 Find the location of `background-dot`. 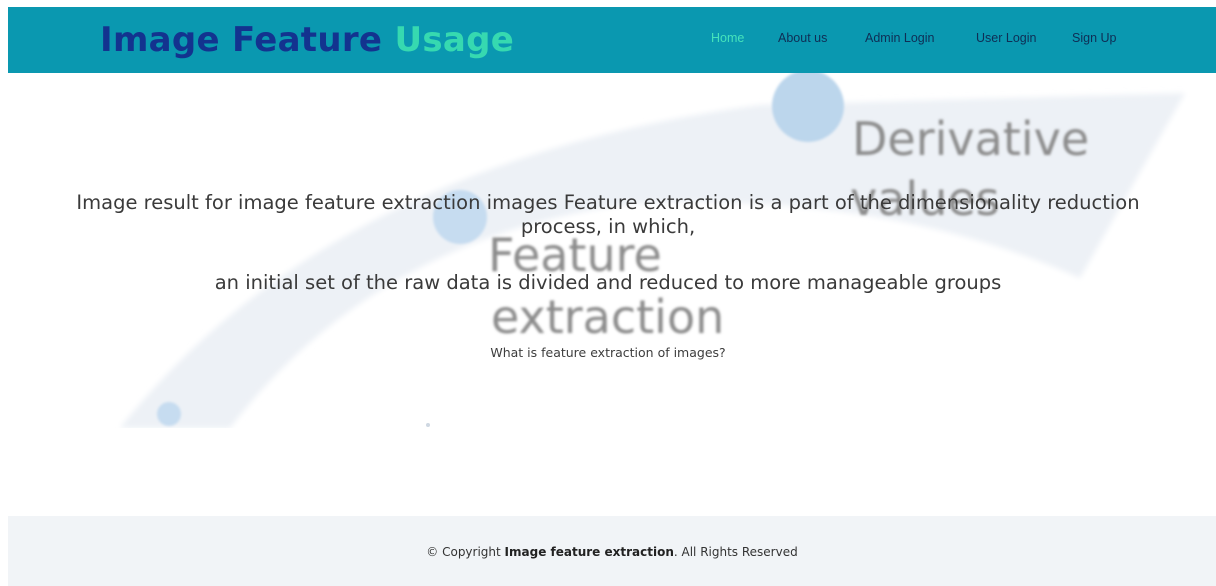

background-dot is located at coordinates (428, 425).